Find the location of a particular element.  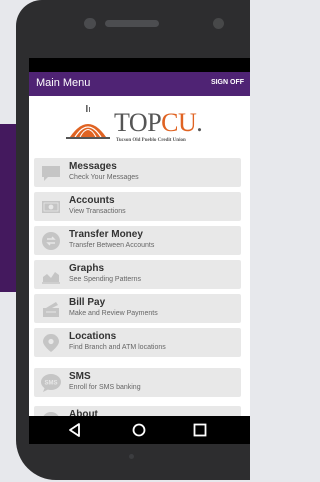

front-camera is located at coordinates (218, 23).